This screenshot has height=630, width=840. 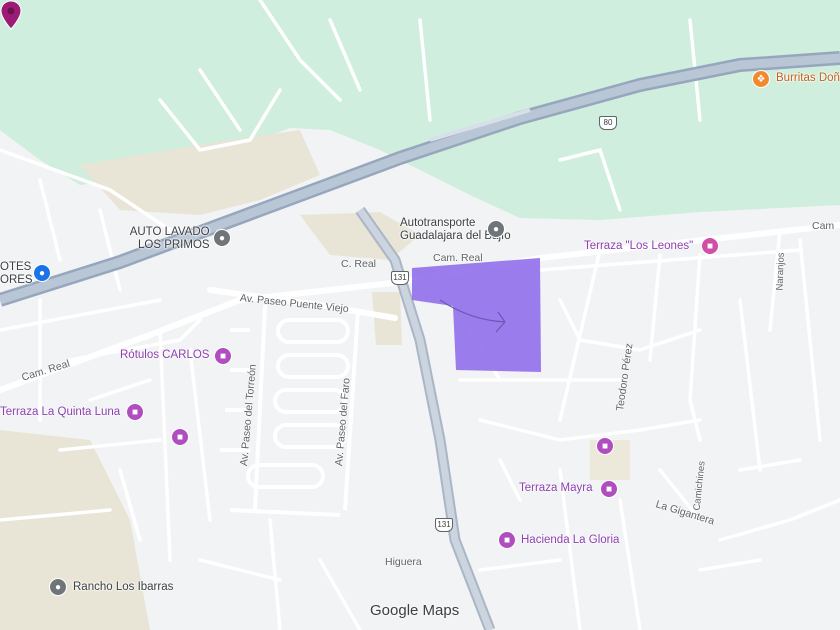 What do you see at coordinates (223, 356) in the screenshot?
I see `store-icon: ■` at bounding box center [223, 356].